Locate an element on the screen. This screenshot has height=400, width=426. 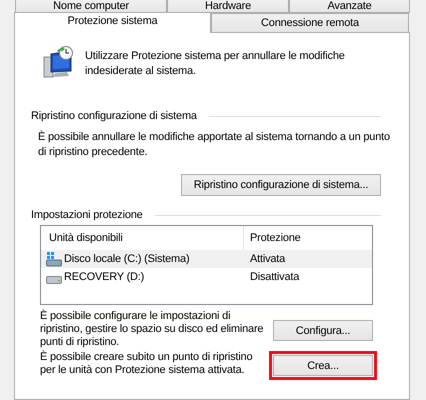
drive-name: RECOVERY (D:) is located at coordinates (104, 277).